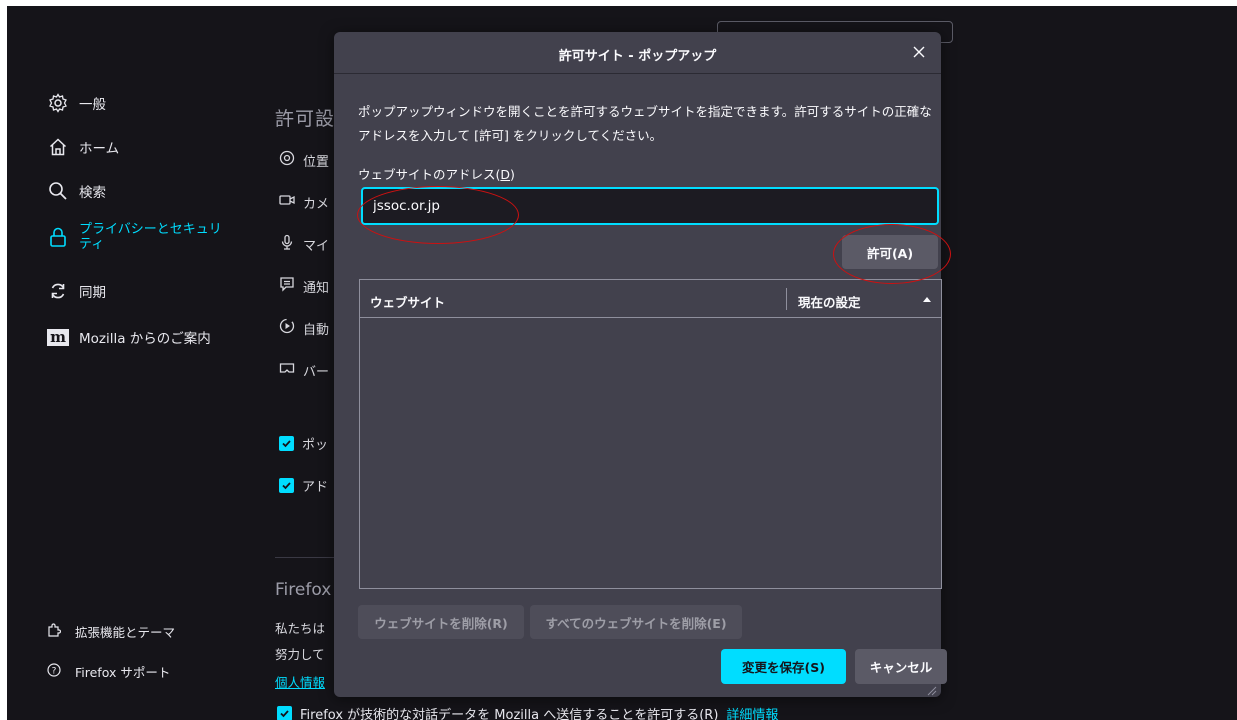 The height and width of the screenshot is (720, 1237). What do you see at coordinates (441, 622) in the screenshot?
I see `remove-website-button: ウェブサイトを削除(R)` at bounding box center [441, 622].